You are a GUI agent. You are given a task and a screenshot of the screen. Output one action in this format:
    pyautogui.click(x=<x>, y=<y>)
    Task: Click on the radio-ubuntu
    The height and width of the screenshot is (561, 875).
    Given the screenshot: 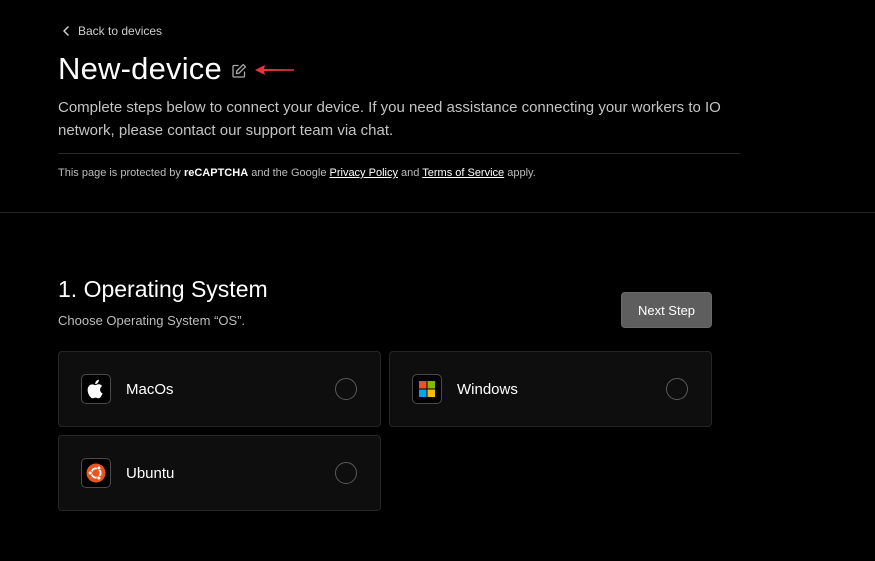 What is the action you would take?
    pyautogui.click(x=346, y=473)
    